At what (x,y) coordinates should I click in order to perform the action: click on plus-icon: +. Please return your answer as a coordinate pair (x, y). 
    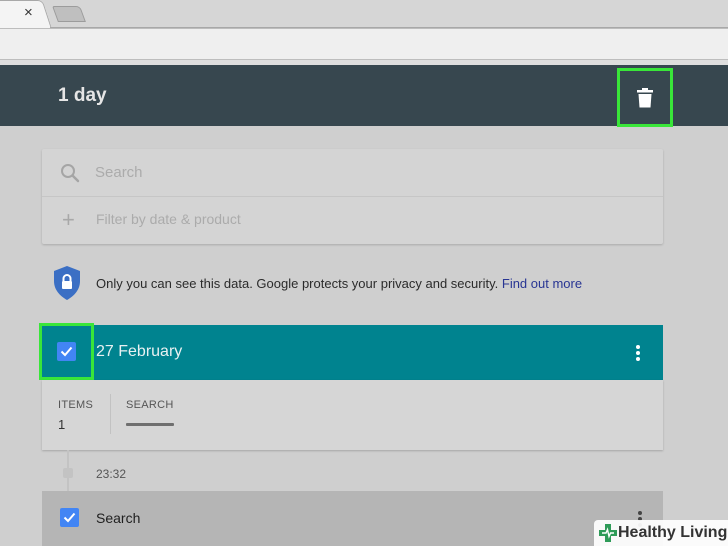
    Looking at the image, I should click on (68, 219).